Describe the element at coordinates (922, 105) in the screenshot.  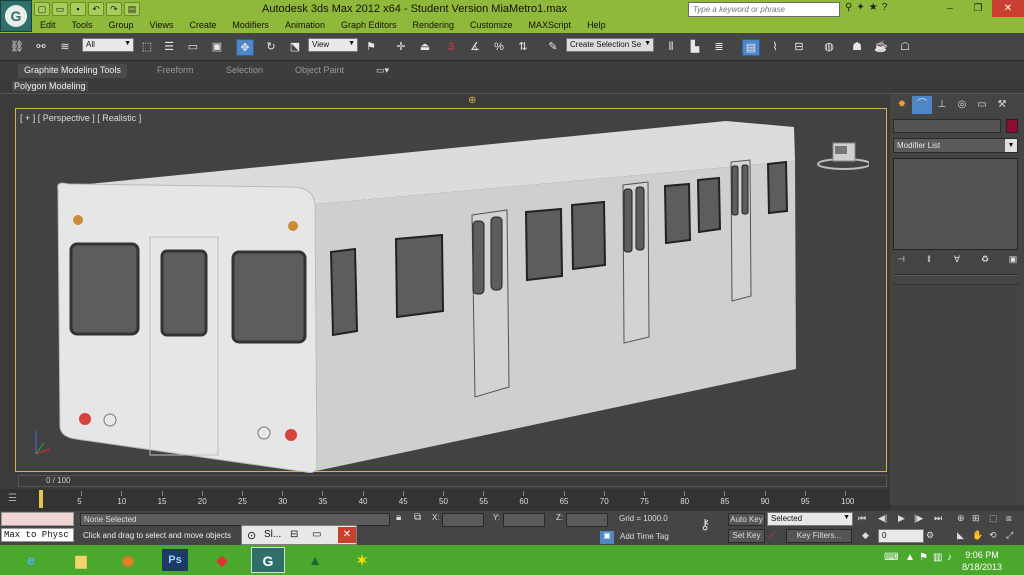
I see `modify-tab-icon: ⌒` at that location.